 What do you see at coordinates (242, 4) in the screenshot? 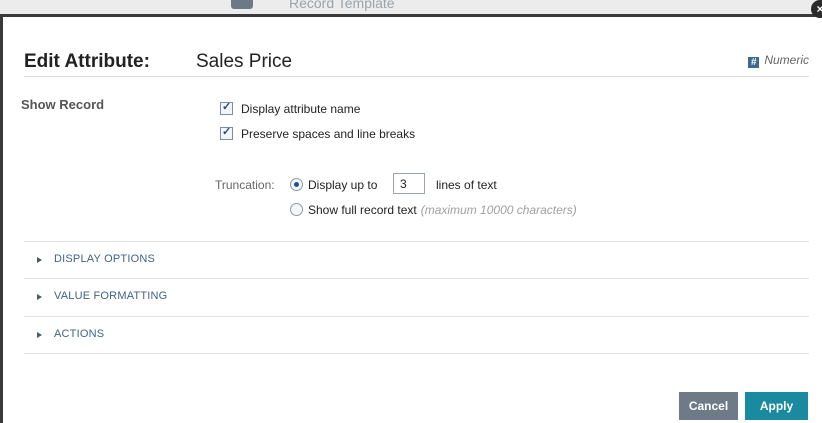
I see `background-template-icon` at bounding box center [242, 4].